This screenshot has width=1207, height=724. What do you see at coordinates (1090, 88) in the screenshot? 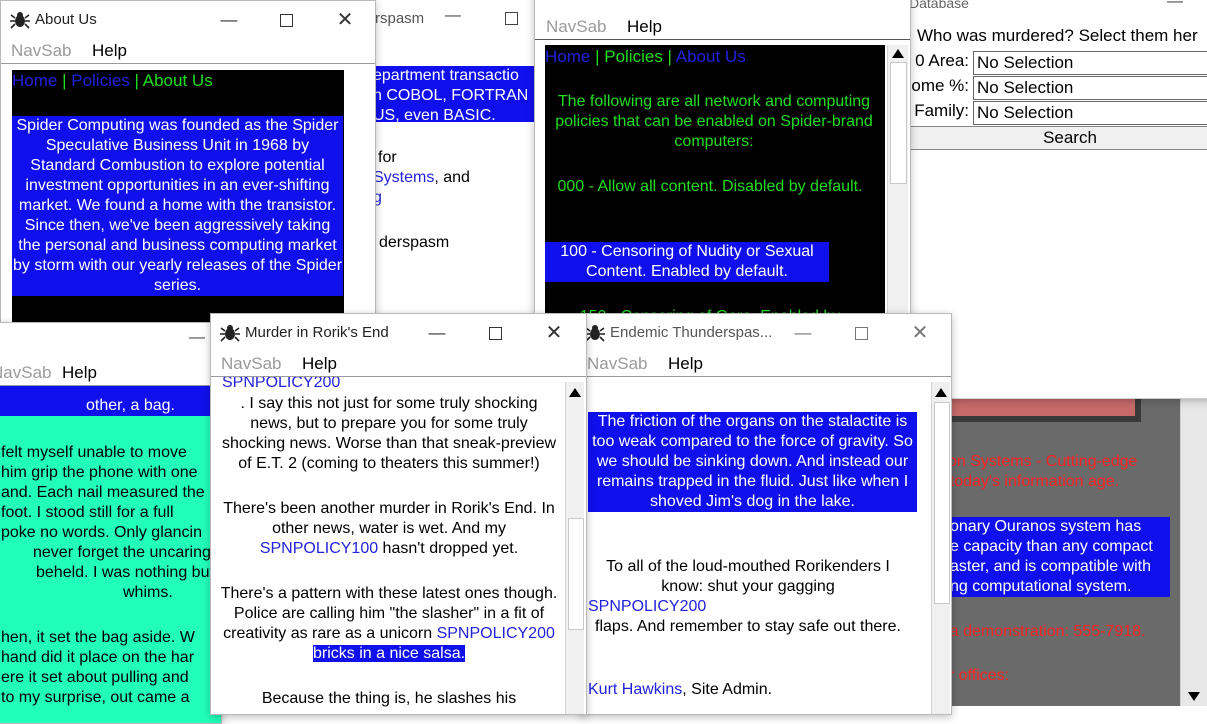
I see `income-select: No Selection` at bounding box center [1090, 88].